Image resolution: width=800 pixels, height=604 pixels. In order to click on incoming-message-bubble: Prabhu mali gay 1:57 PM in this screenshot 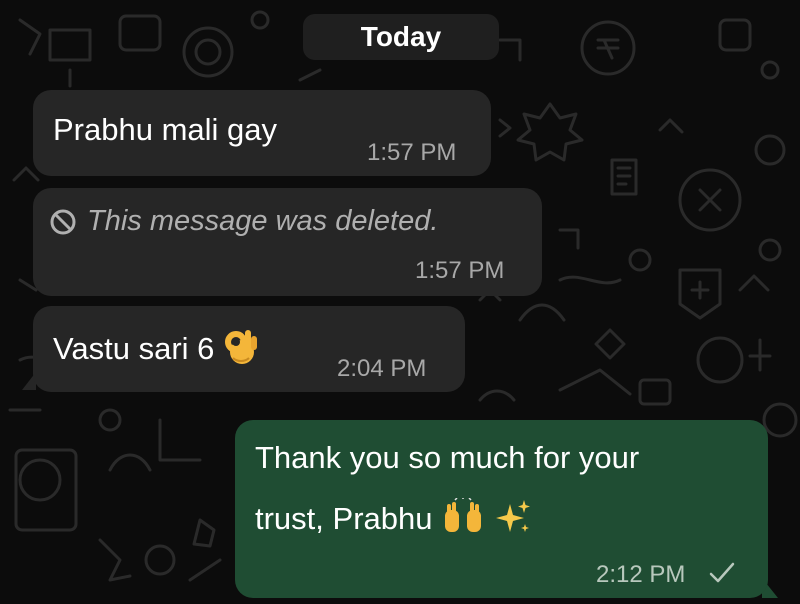, I will do `click(262, 133)`.